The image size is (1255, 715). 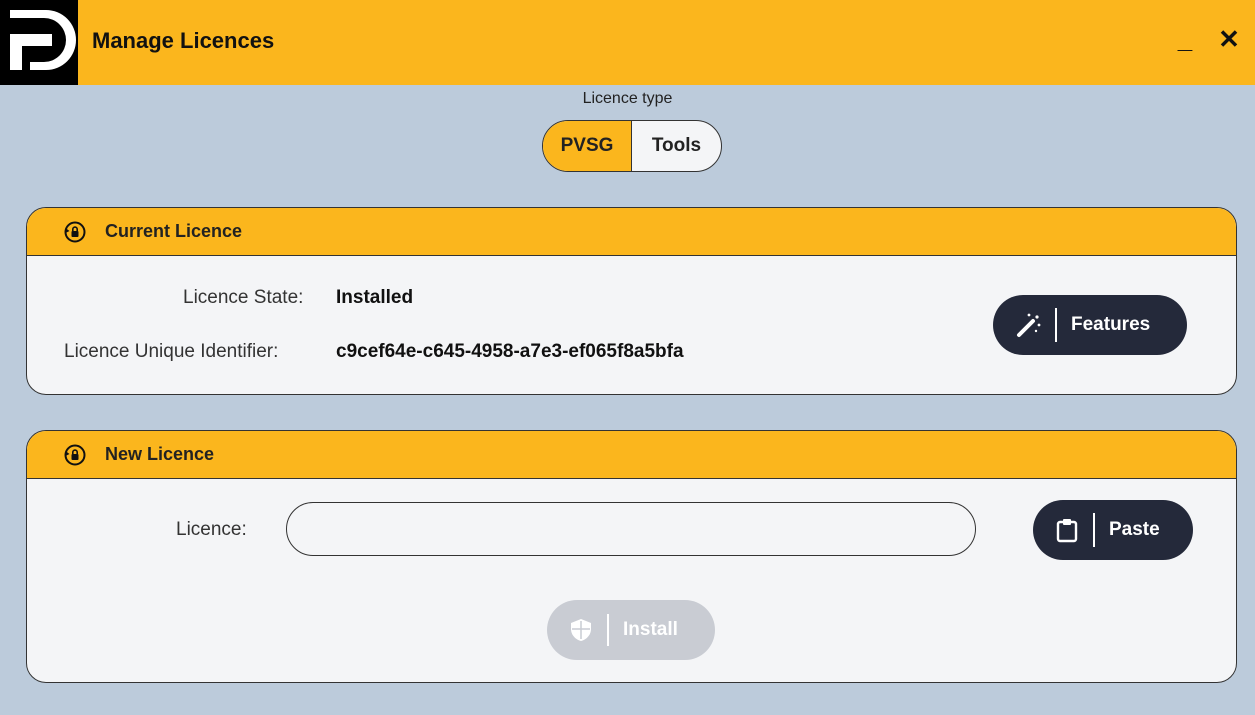 I want to click on licence-input-label: Licence:, so click(x=211, y=529).